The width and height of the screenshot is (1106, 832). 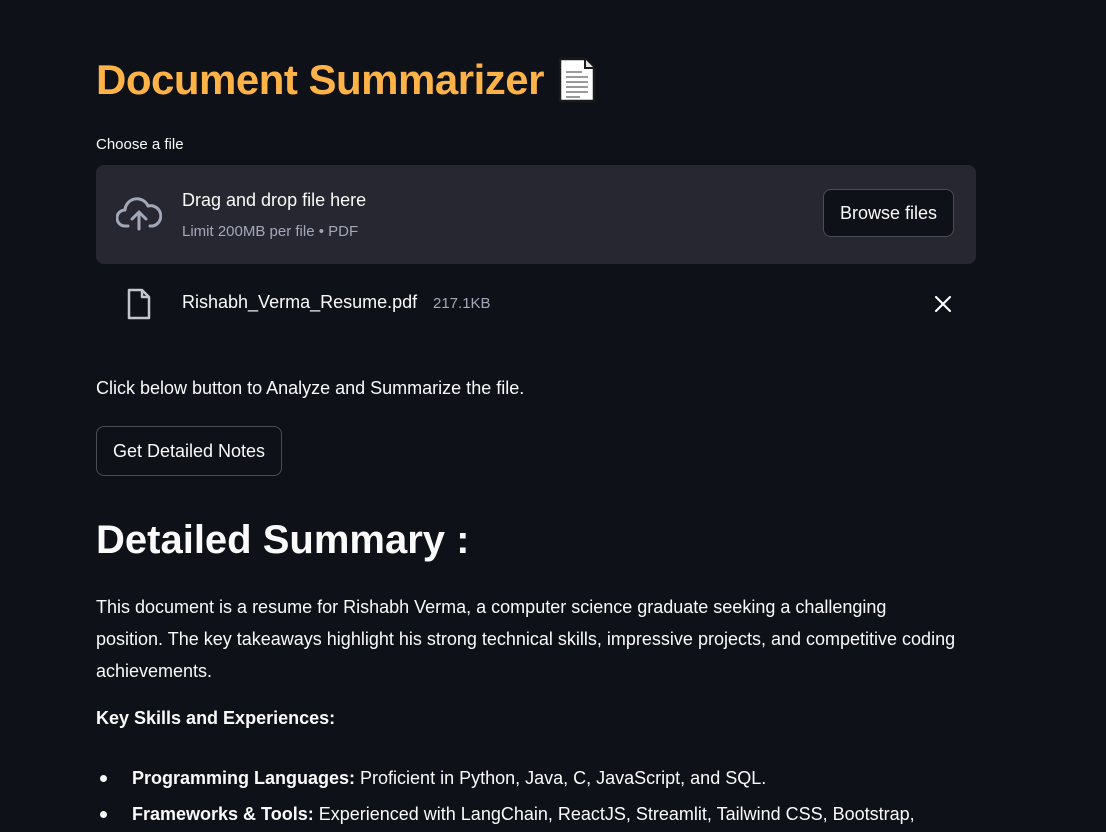 What do you see at coordinates (244, 778) in the screenshot?
I see `skill-label: Programming Languages:` at bounding box center [244, 778].